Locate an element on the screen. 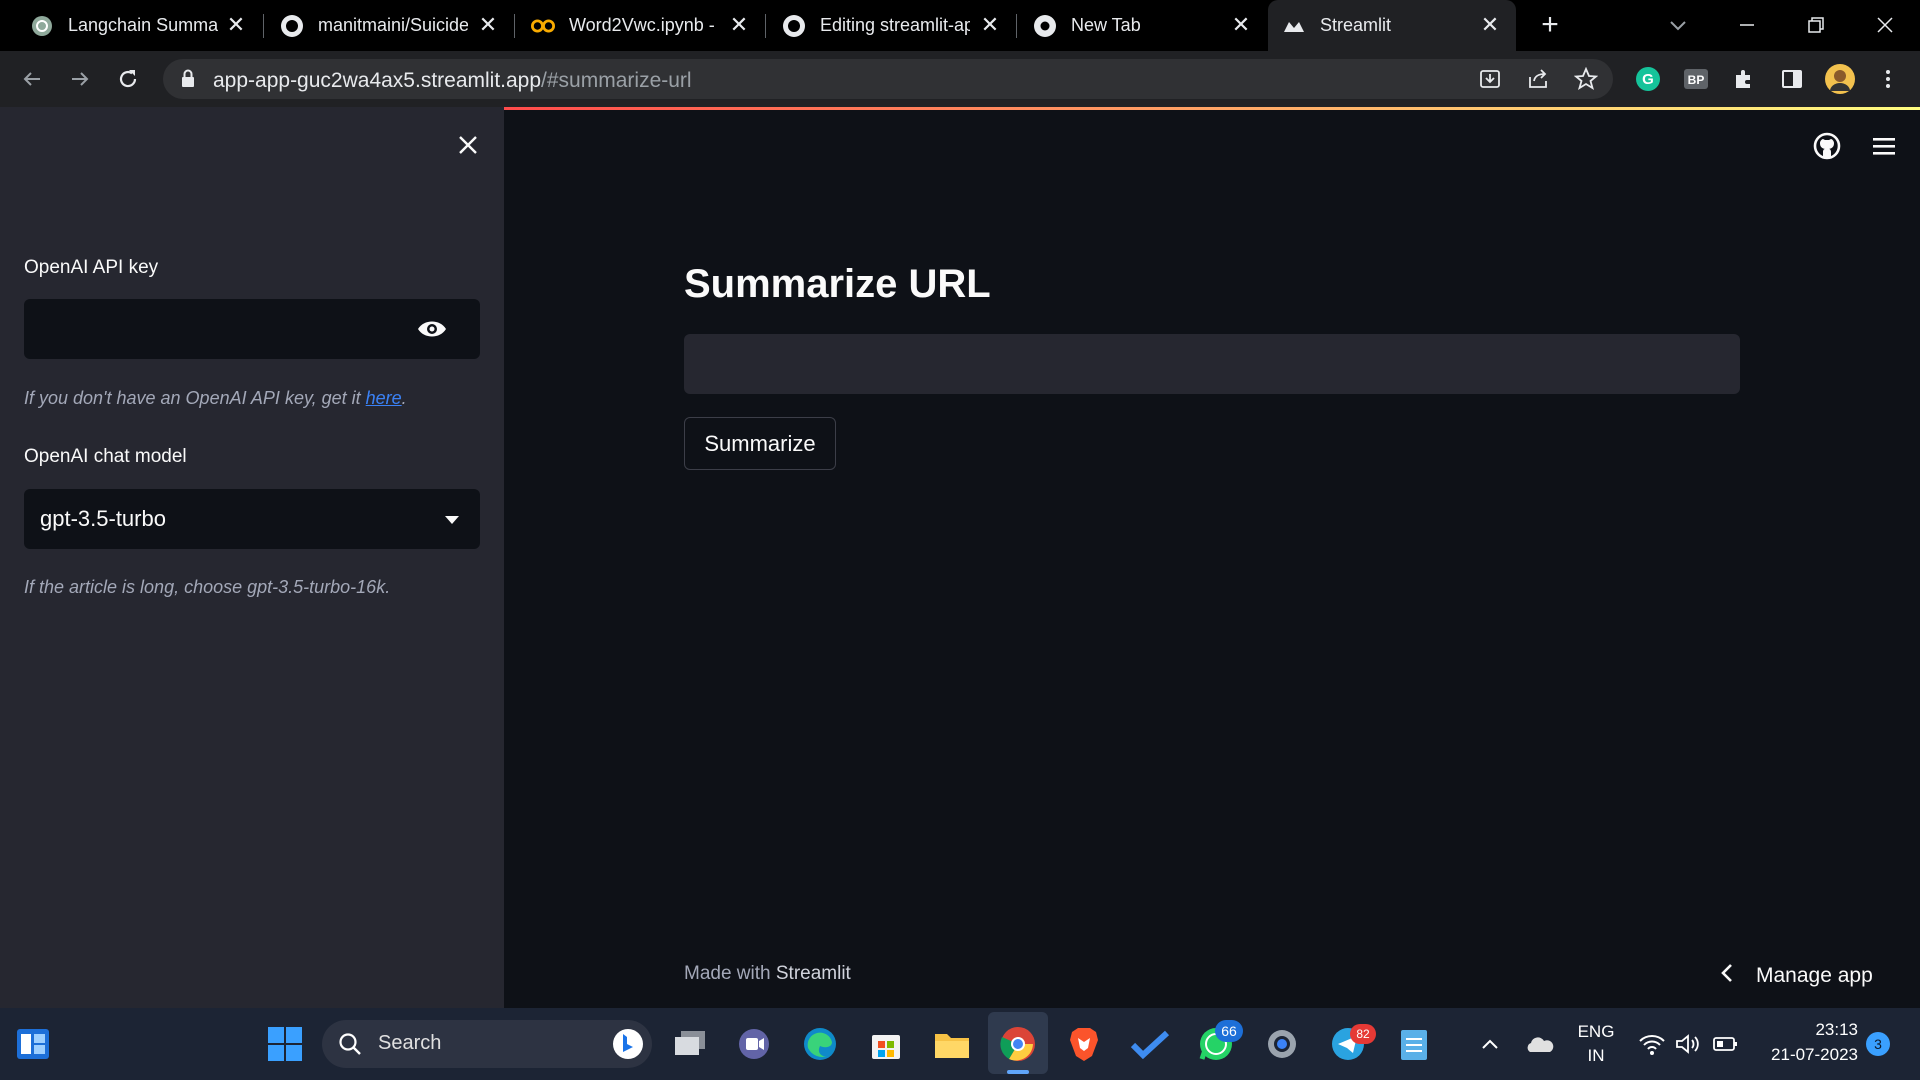 The image size is (1920, 1080). language-bottom: IN is located at coordinates (1596, 1056).